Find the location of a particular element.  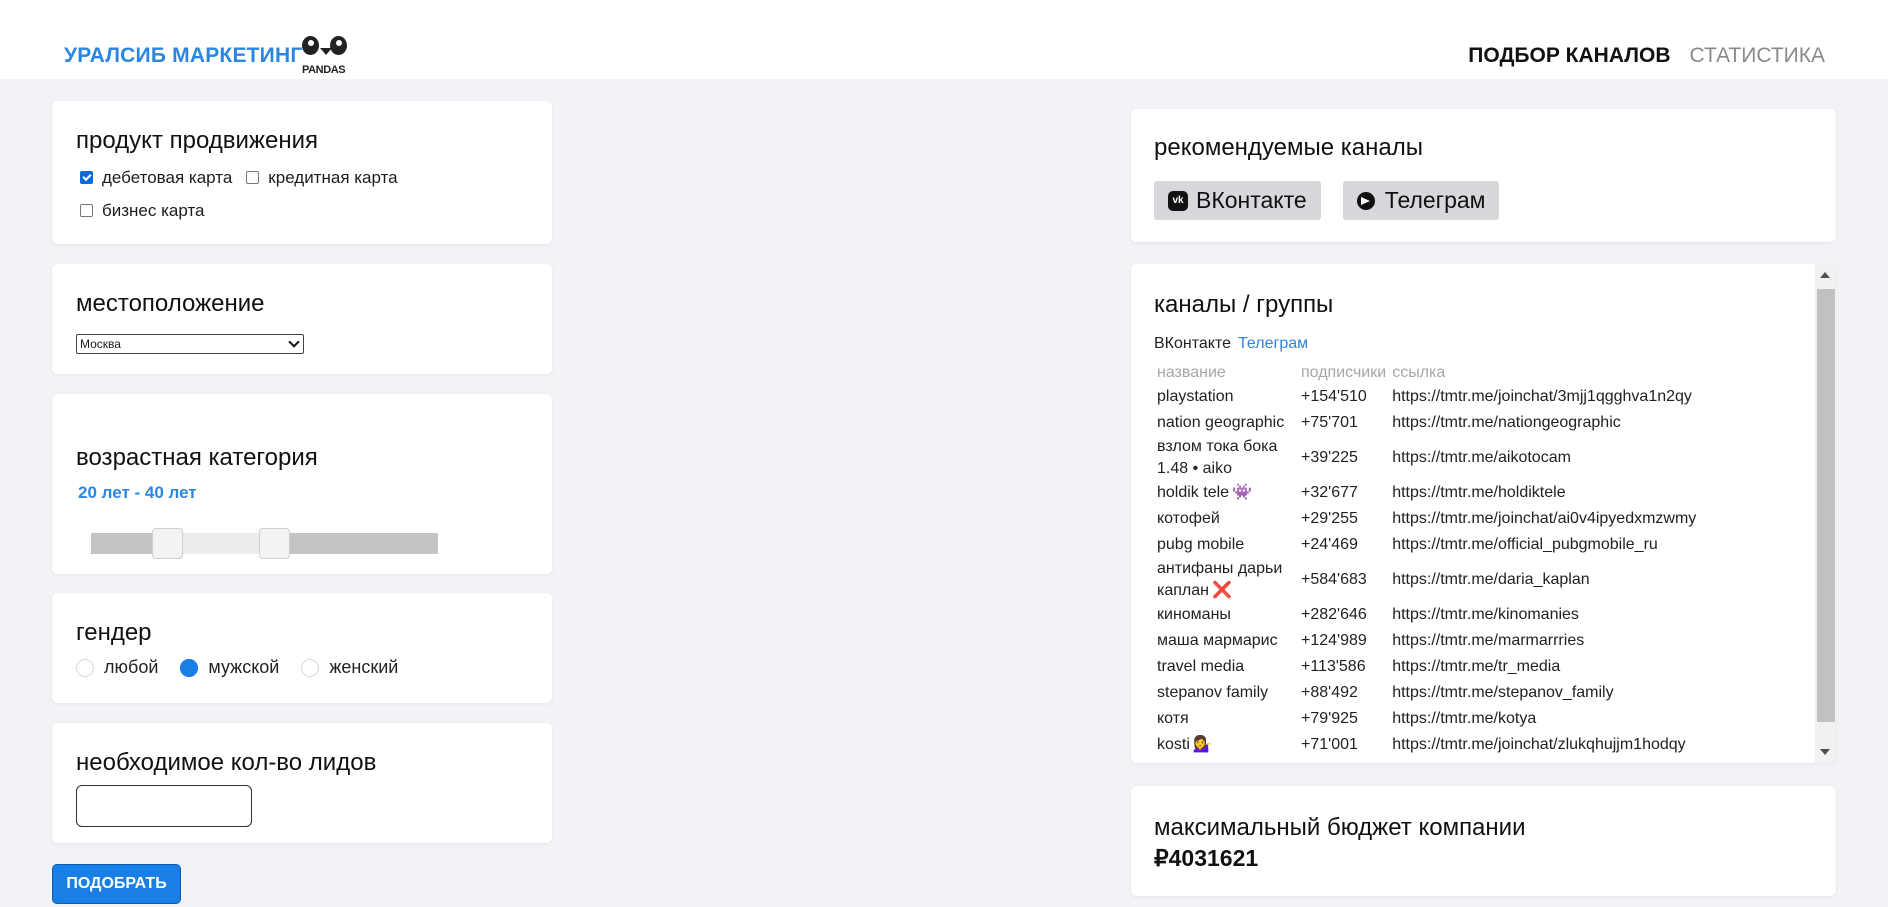

gender-option-male: мужской is located at coordinates (229, 667).